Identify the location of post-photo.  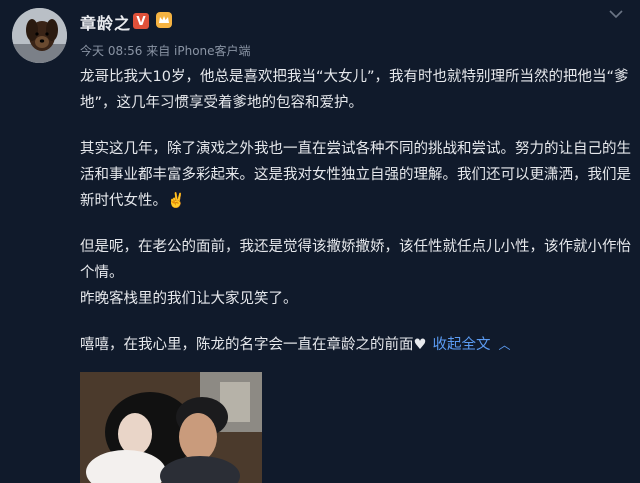
(171, 427).